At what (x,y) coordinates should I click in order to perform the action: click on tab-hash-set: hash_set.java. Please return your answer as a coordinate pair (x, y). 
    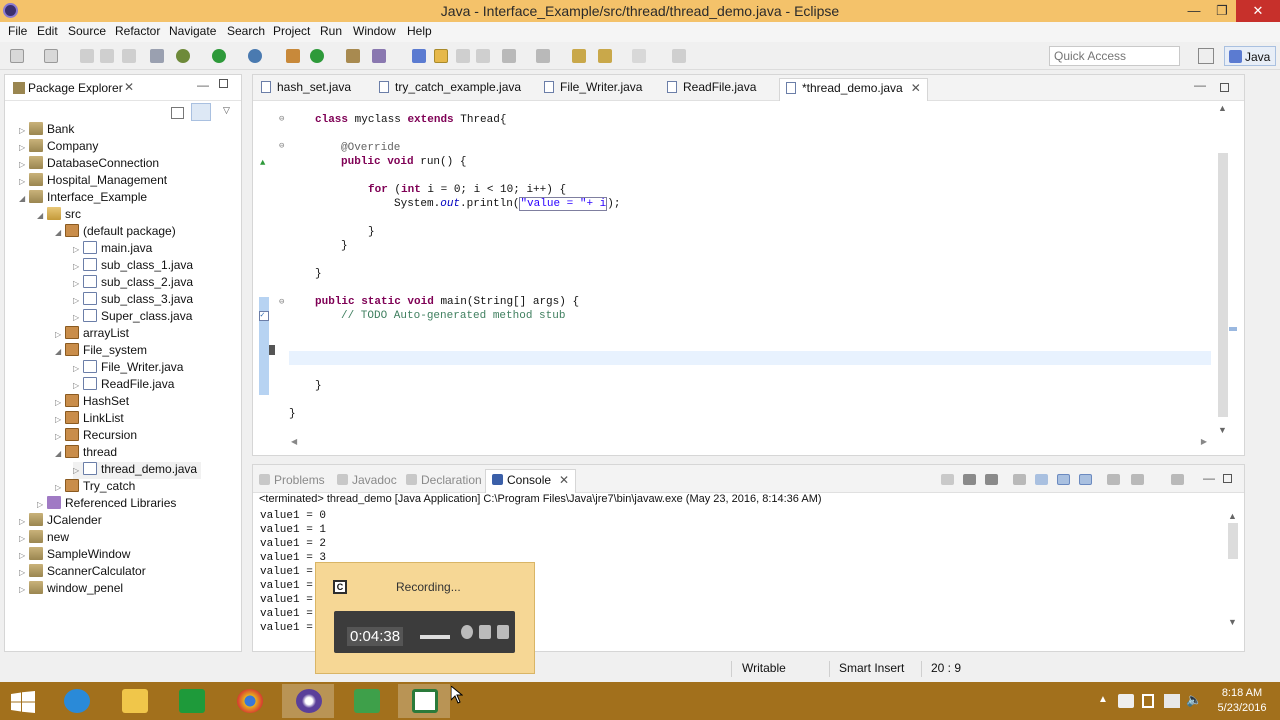
    Looking at the image, I should click on (306, 90).